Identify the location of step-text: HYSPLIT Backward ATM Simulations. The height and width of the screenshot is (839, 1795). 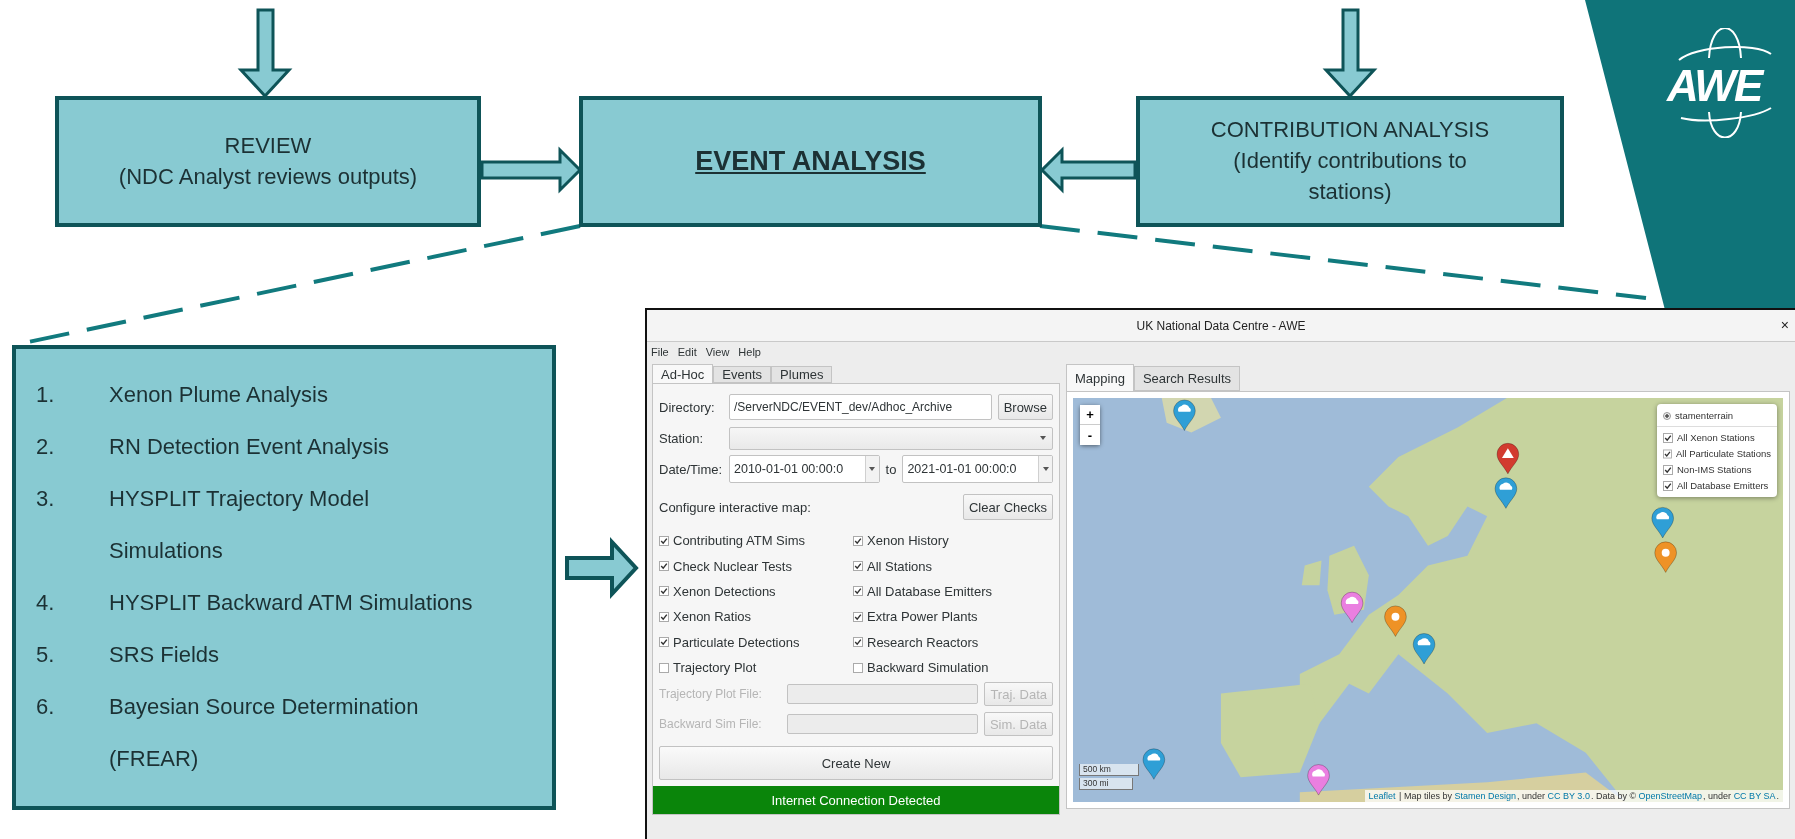
(291, 603).